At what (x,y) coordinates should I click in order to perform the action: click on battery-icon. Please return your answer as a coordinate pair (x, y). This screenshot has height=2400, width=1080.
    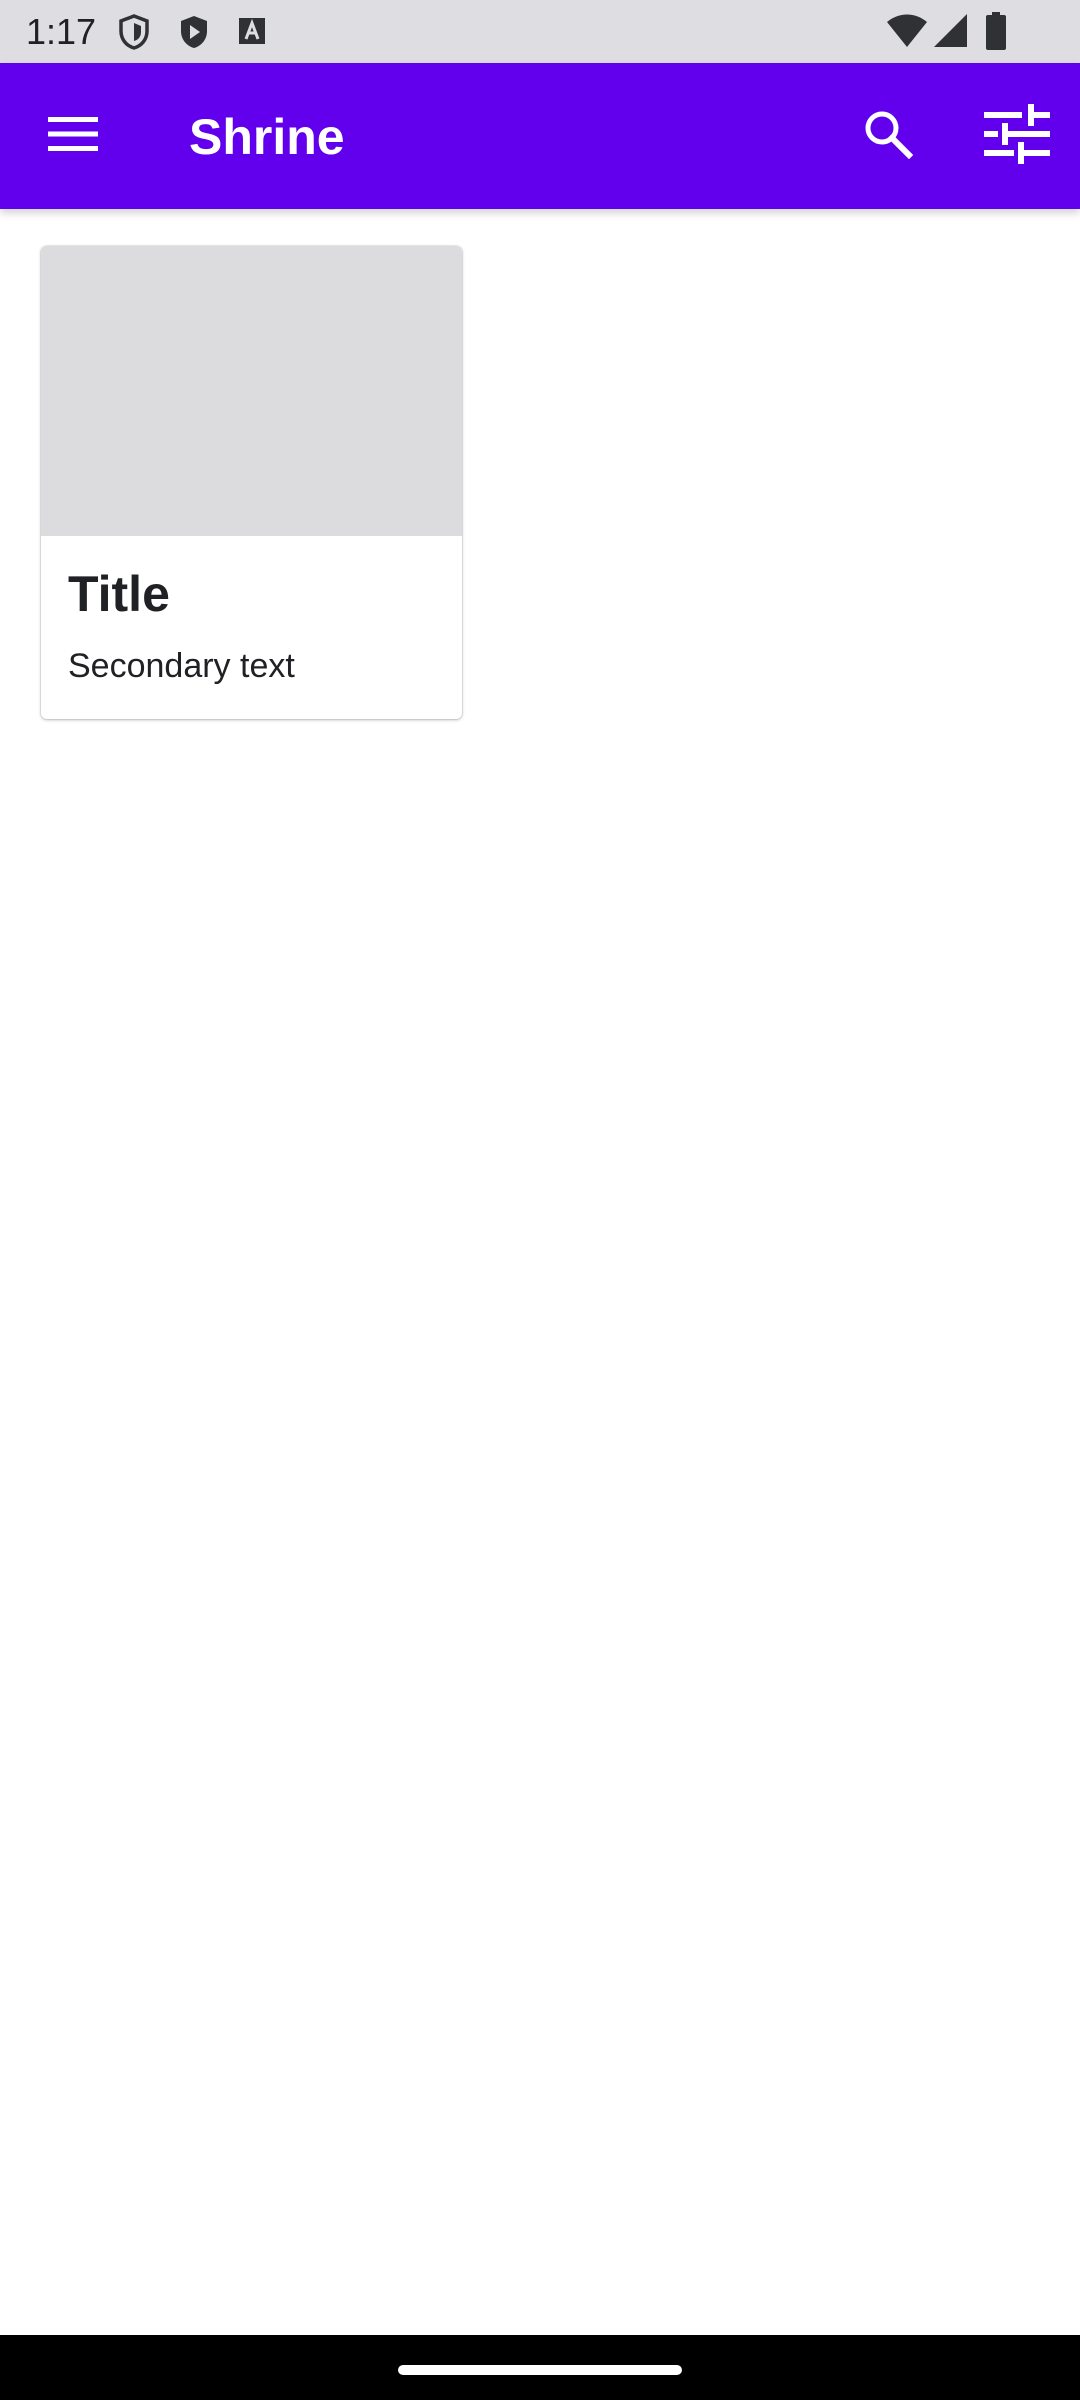
    Looking at the image, I should click on (996, 33).